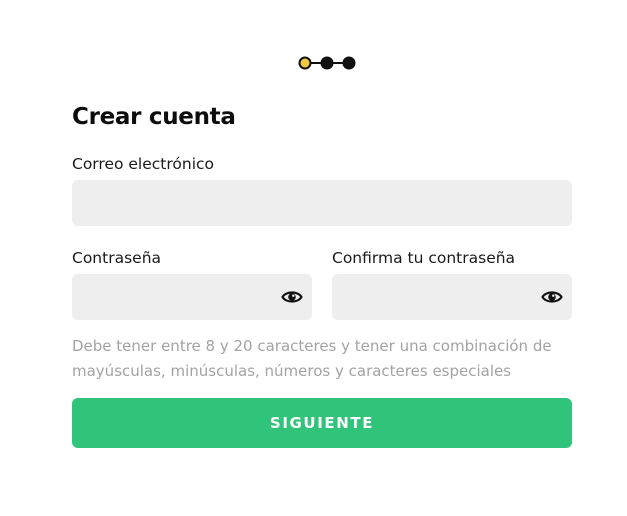 This screenshot has height=516, width=627. I want to click on confirm-password-field-wrapper, so click(452, 297).